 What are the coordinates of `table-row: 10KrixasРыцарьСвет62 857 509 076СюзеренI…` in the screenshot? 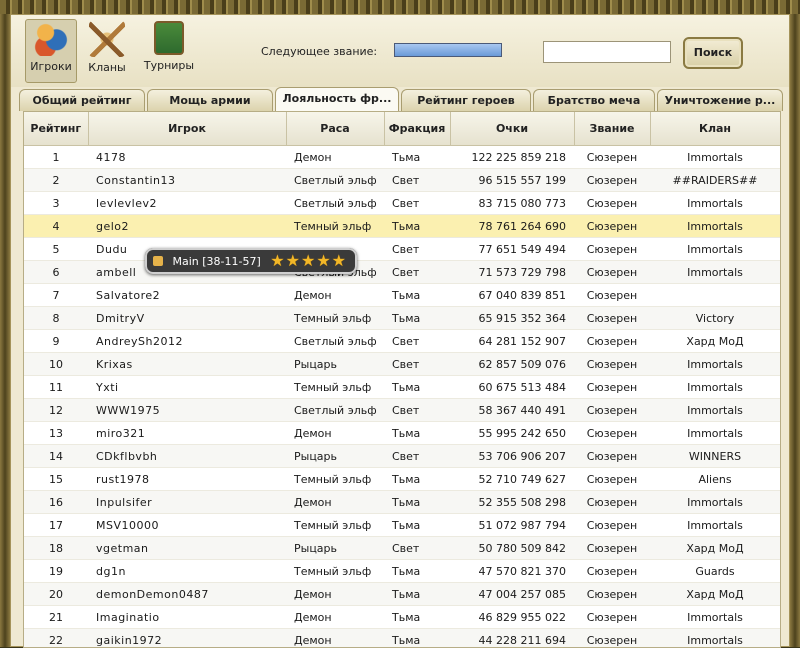 It's located at (402, 364).